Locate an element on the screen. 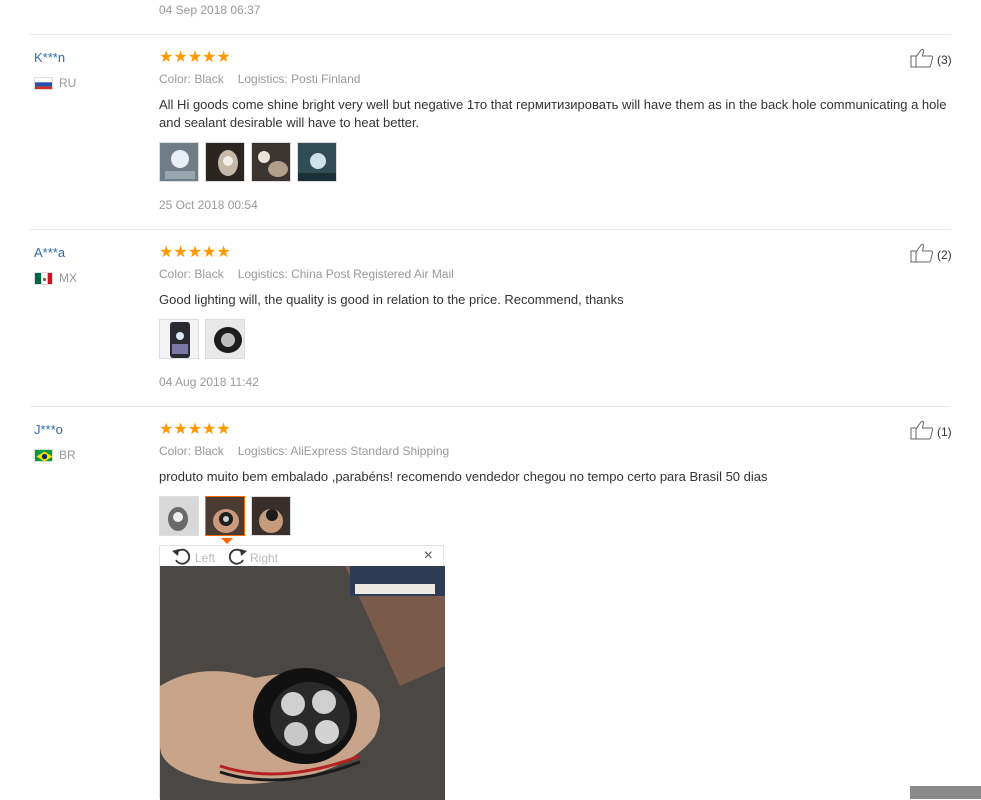 This screenshot has width=981, height=800. photo-viewer: Left Right × is located at coordinates (302, 672).